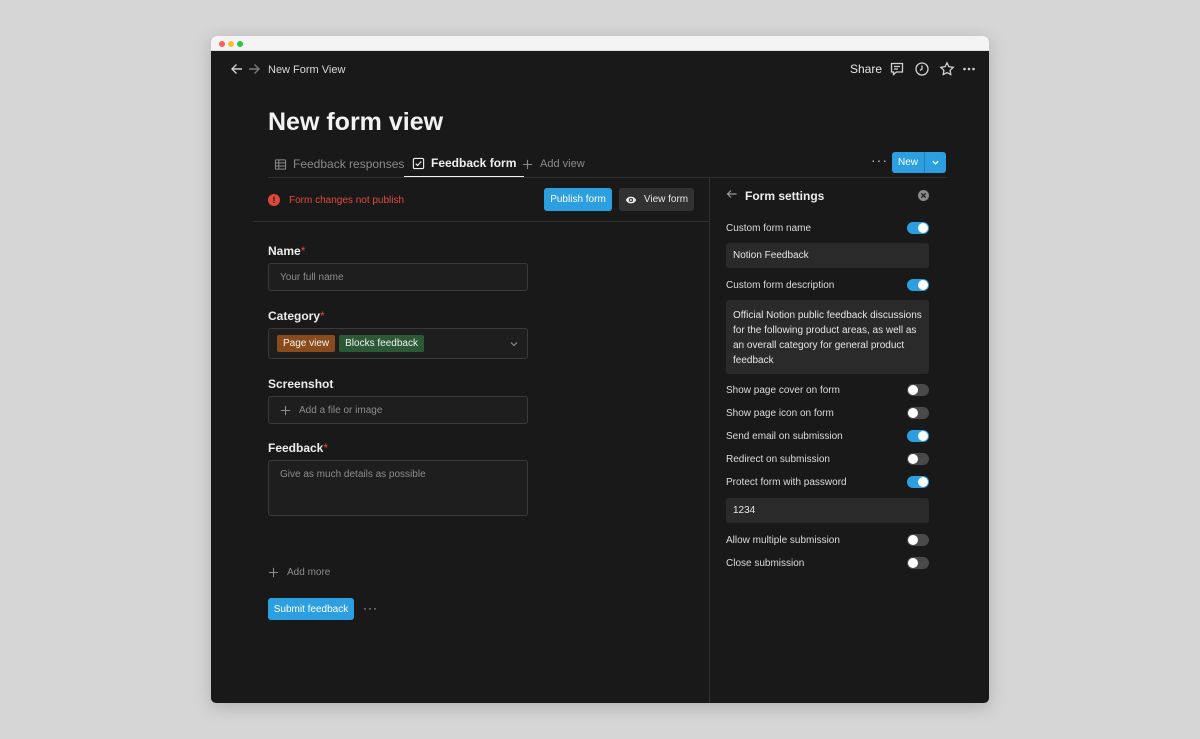 The height and width of the screenshot is (739, 1200). Describe the element at coordinates (918, 482) in the screenshot. I see `toggle-protect-password` at that location.